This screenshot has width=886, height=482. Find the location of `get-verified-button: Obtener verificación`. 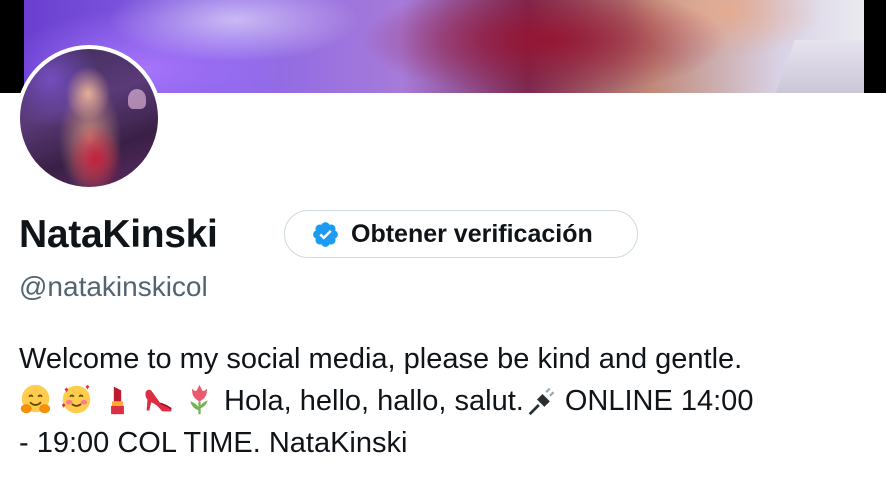

get-verified-button: Obtener verificación is located at coordinates (461, 234).